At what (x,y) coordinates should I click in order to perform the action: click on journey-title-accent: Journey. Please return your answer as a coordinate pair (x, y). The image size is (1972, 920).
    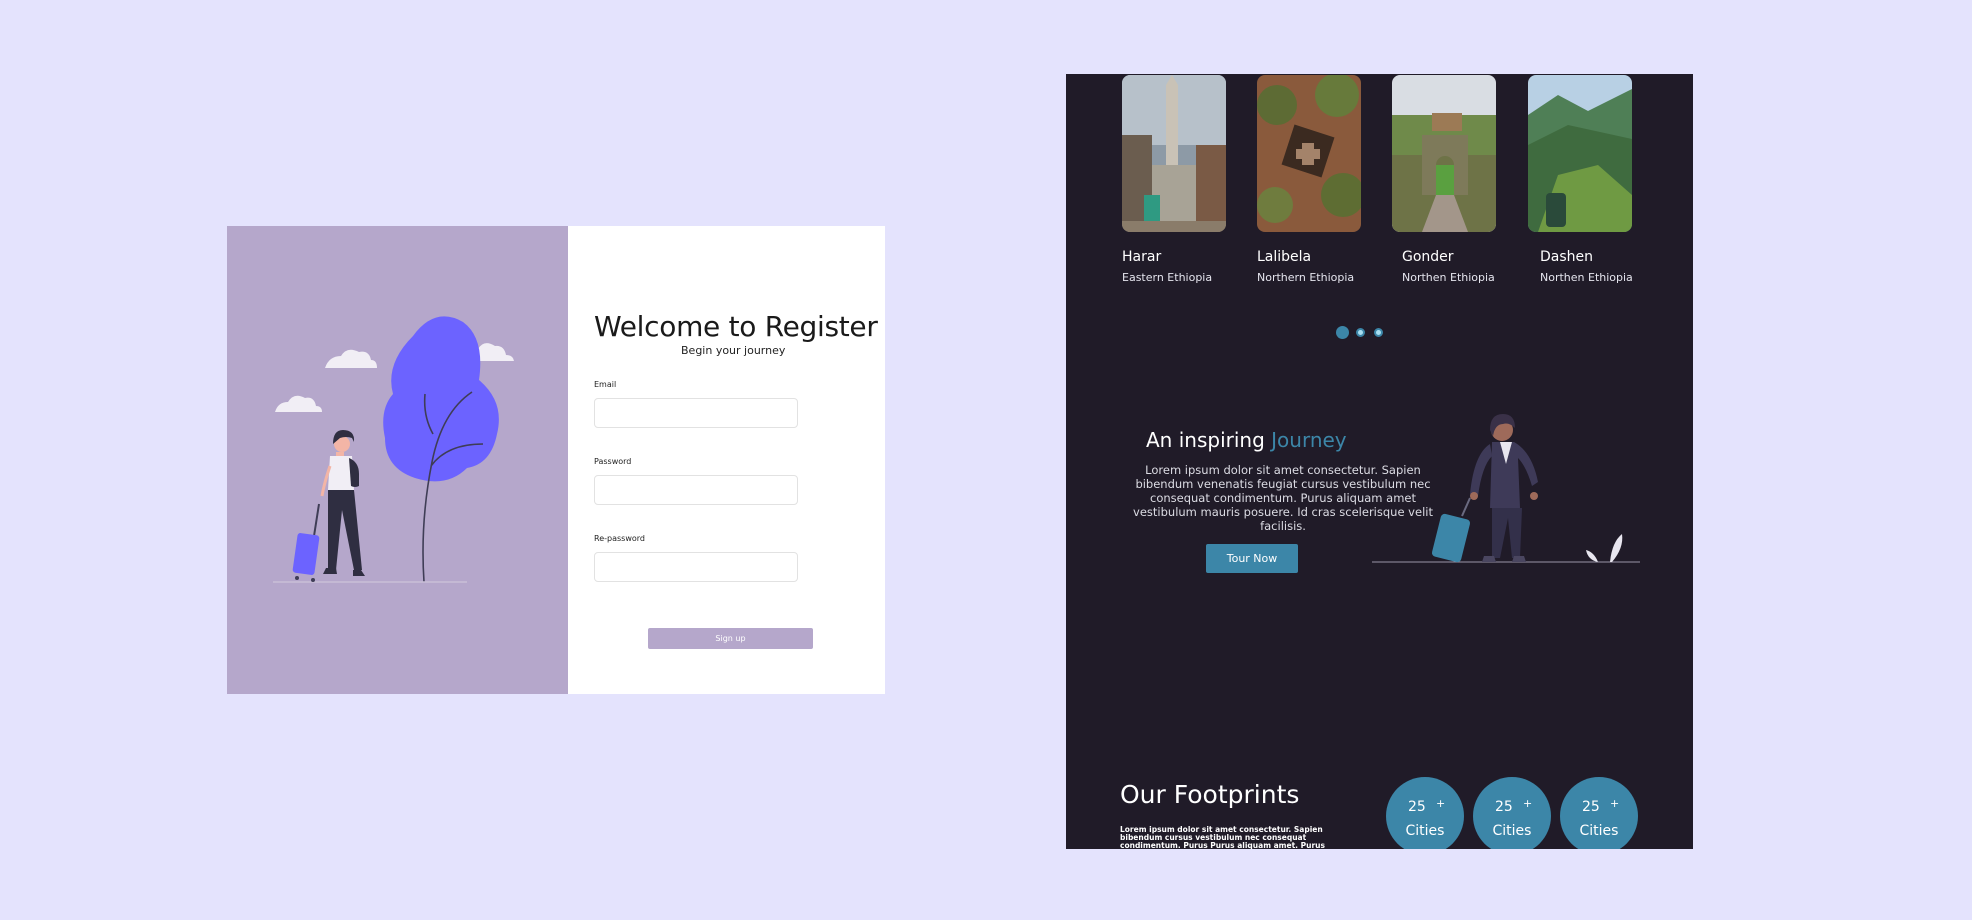
    Looking at the image, I should click on (1309, 440).